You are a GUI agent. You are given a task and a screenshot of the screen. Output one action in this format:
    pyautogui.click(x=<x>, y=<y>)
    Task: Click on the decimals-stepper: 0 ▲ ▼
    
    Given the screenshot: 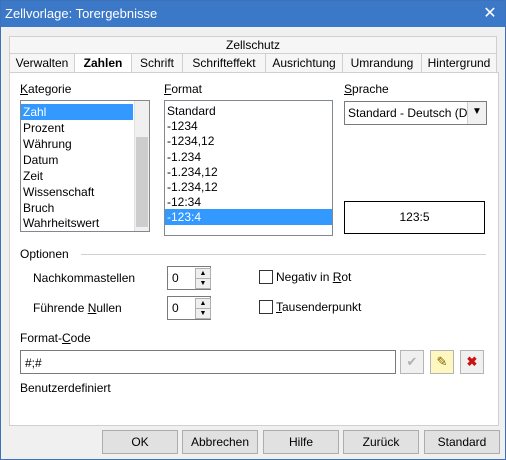 What is the action you would take?
    pyautogui.click(x=189, y=278)
    